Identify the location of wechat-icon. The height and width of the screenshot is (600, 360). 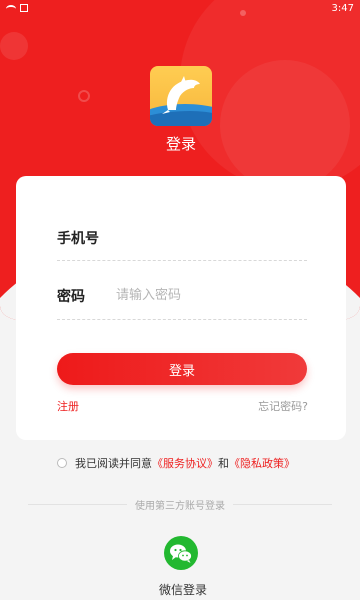
(181, 553).